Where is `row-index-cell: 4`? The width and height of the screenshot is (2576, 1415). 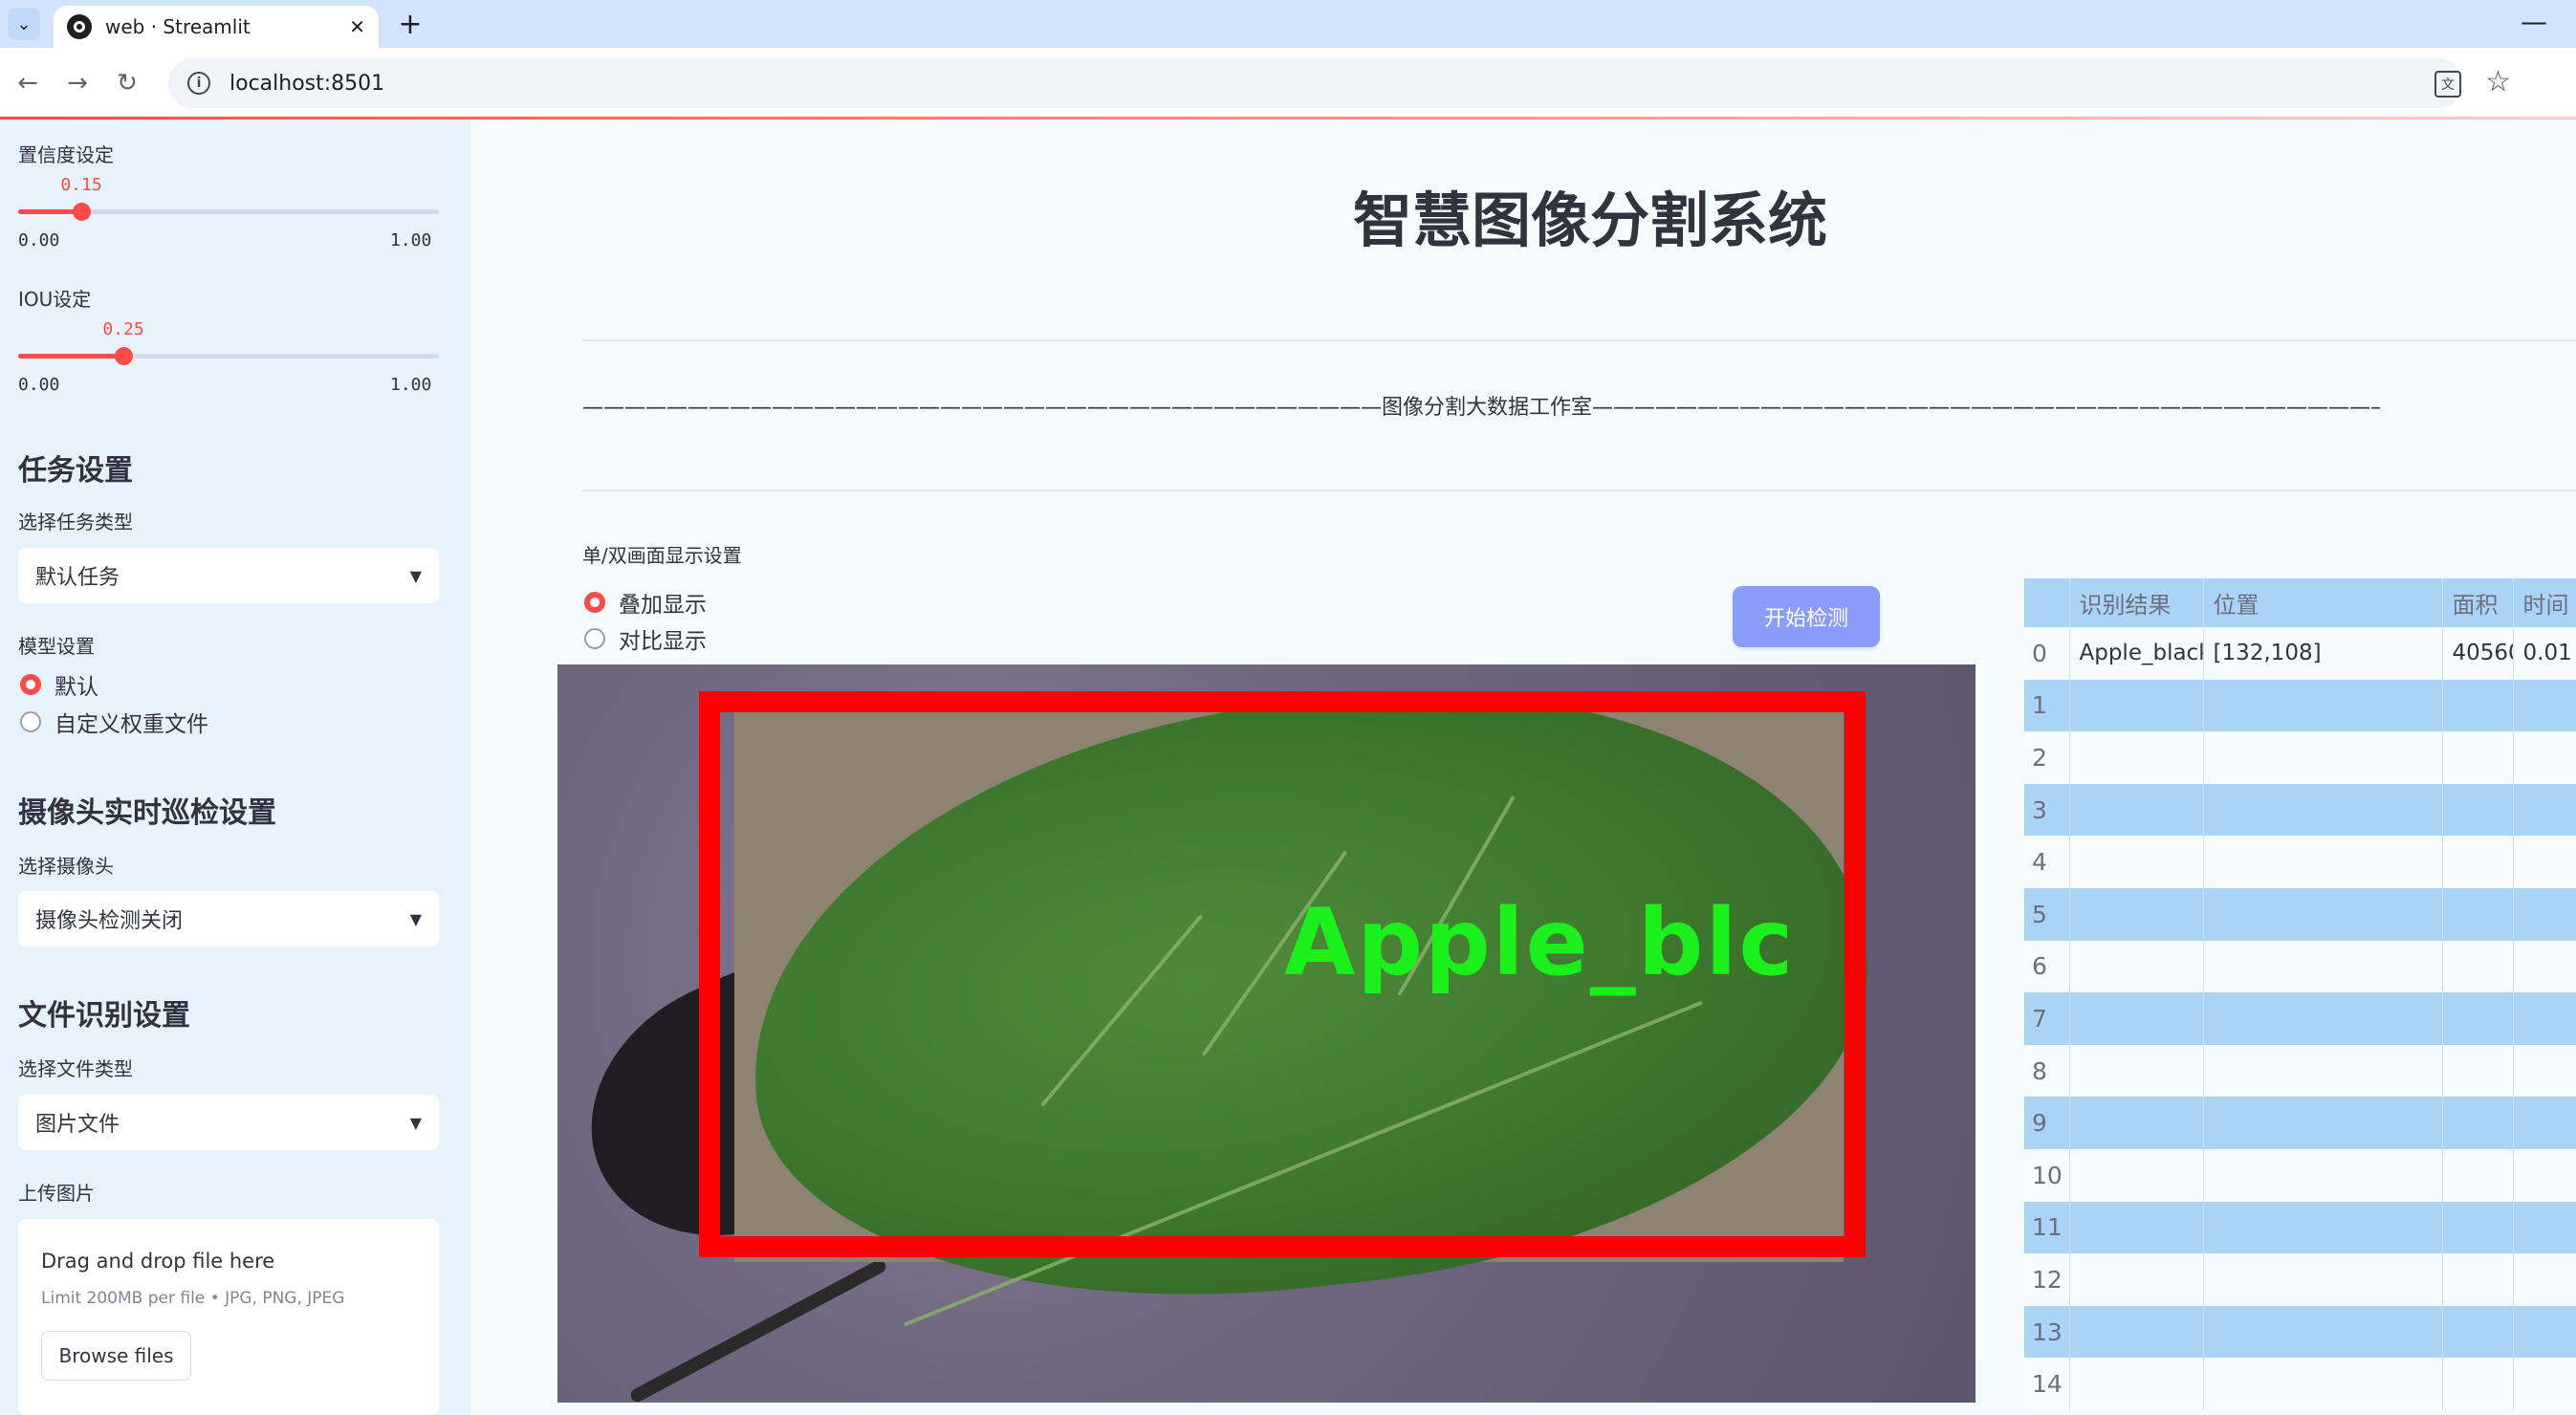
row-index-cell: 4 is located at coordinates (2047, 862).